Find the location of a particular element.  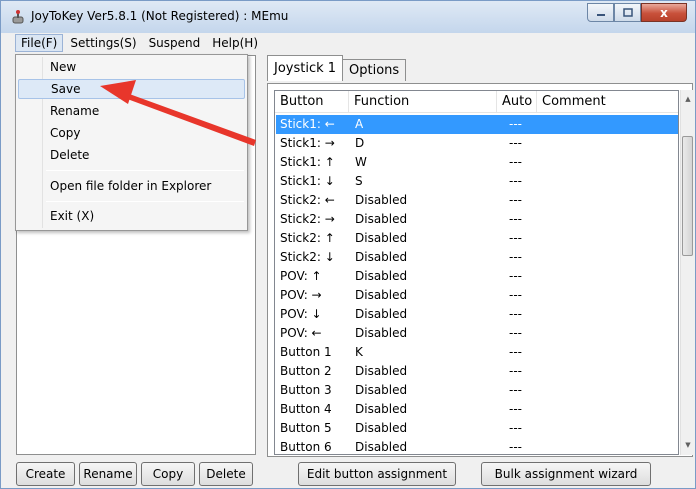

copy-button: Copy is located at coordinates (168, 474).